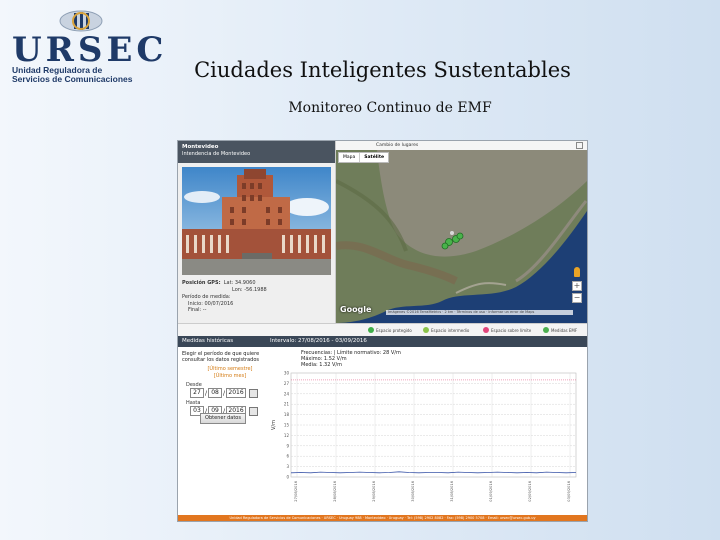  What do you see at coordinates (287, 435) in the screenshot?
I see `y-tick-label: 12` at bounding box center [287, 435].